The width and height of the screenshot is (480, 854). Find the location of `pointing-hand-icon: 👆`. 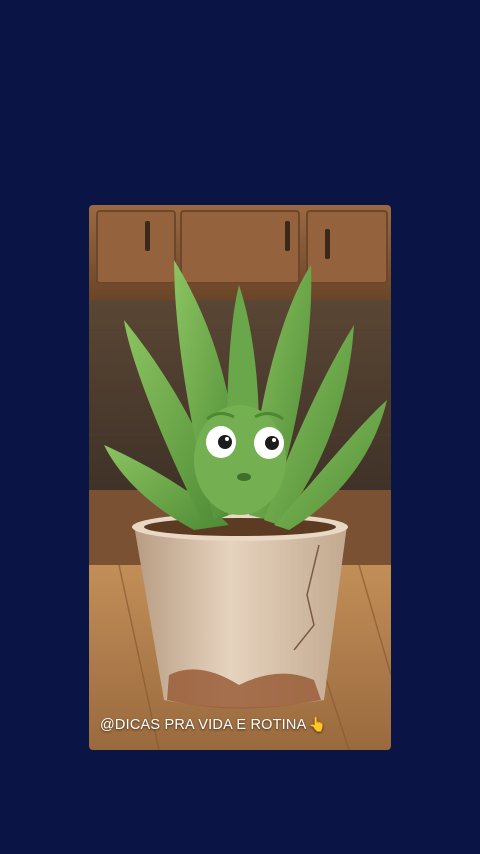

pointing-hand-icon: 👆 is located at coordinates (317, 724).